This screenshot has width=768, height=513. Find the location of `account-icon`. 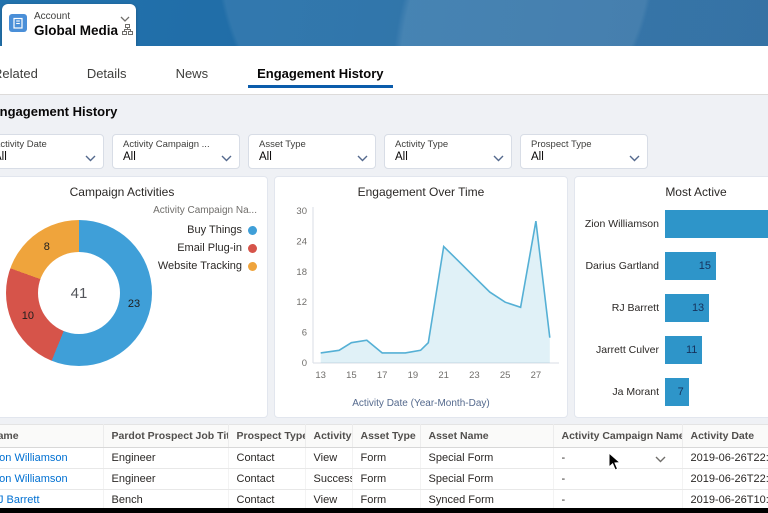

account-icon is located at coordinates (18, 25).